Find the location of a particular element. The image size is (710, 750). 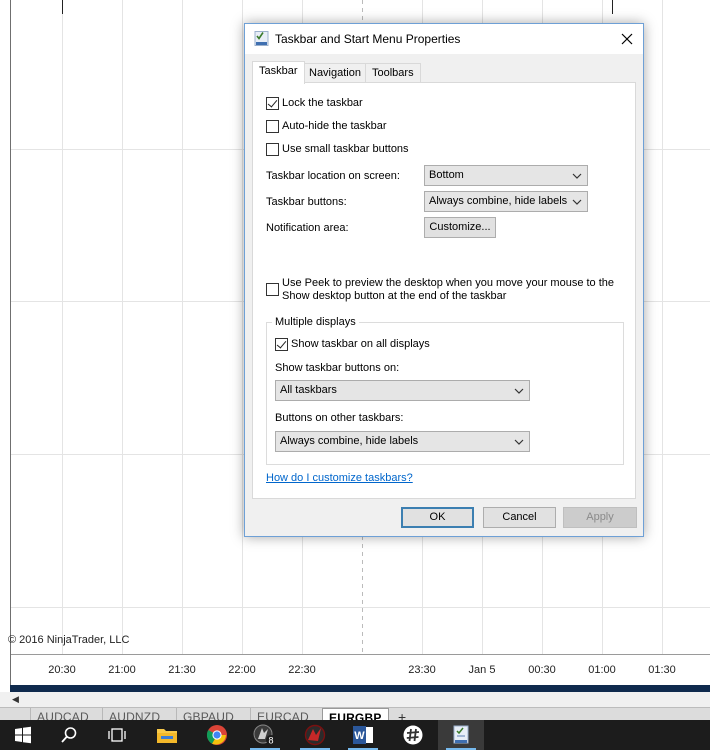

close-icon is located at coordinates (627, 39).